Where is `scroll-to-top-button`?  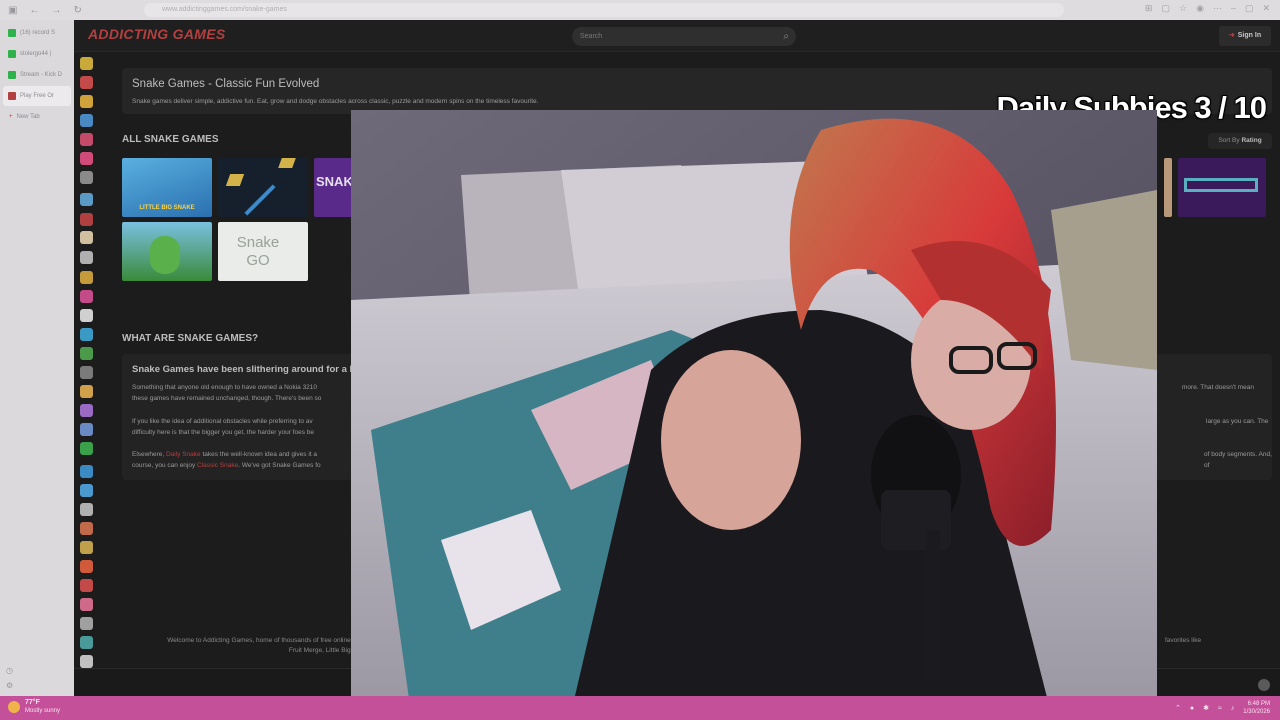
scroll-to-top-button is located at coordinates (1264, 685).